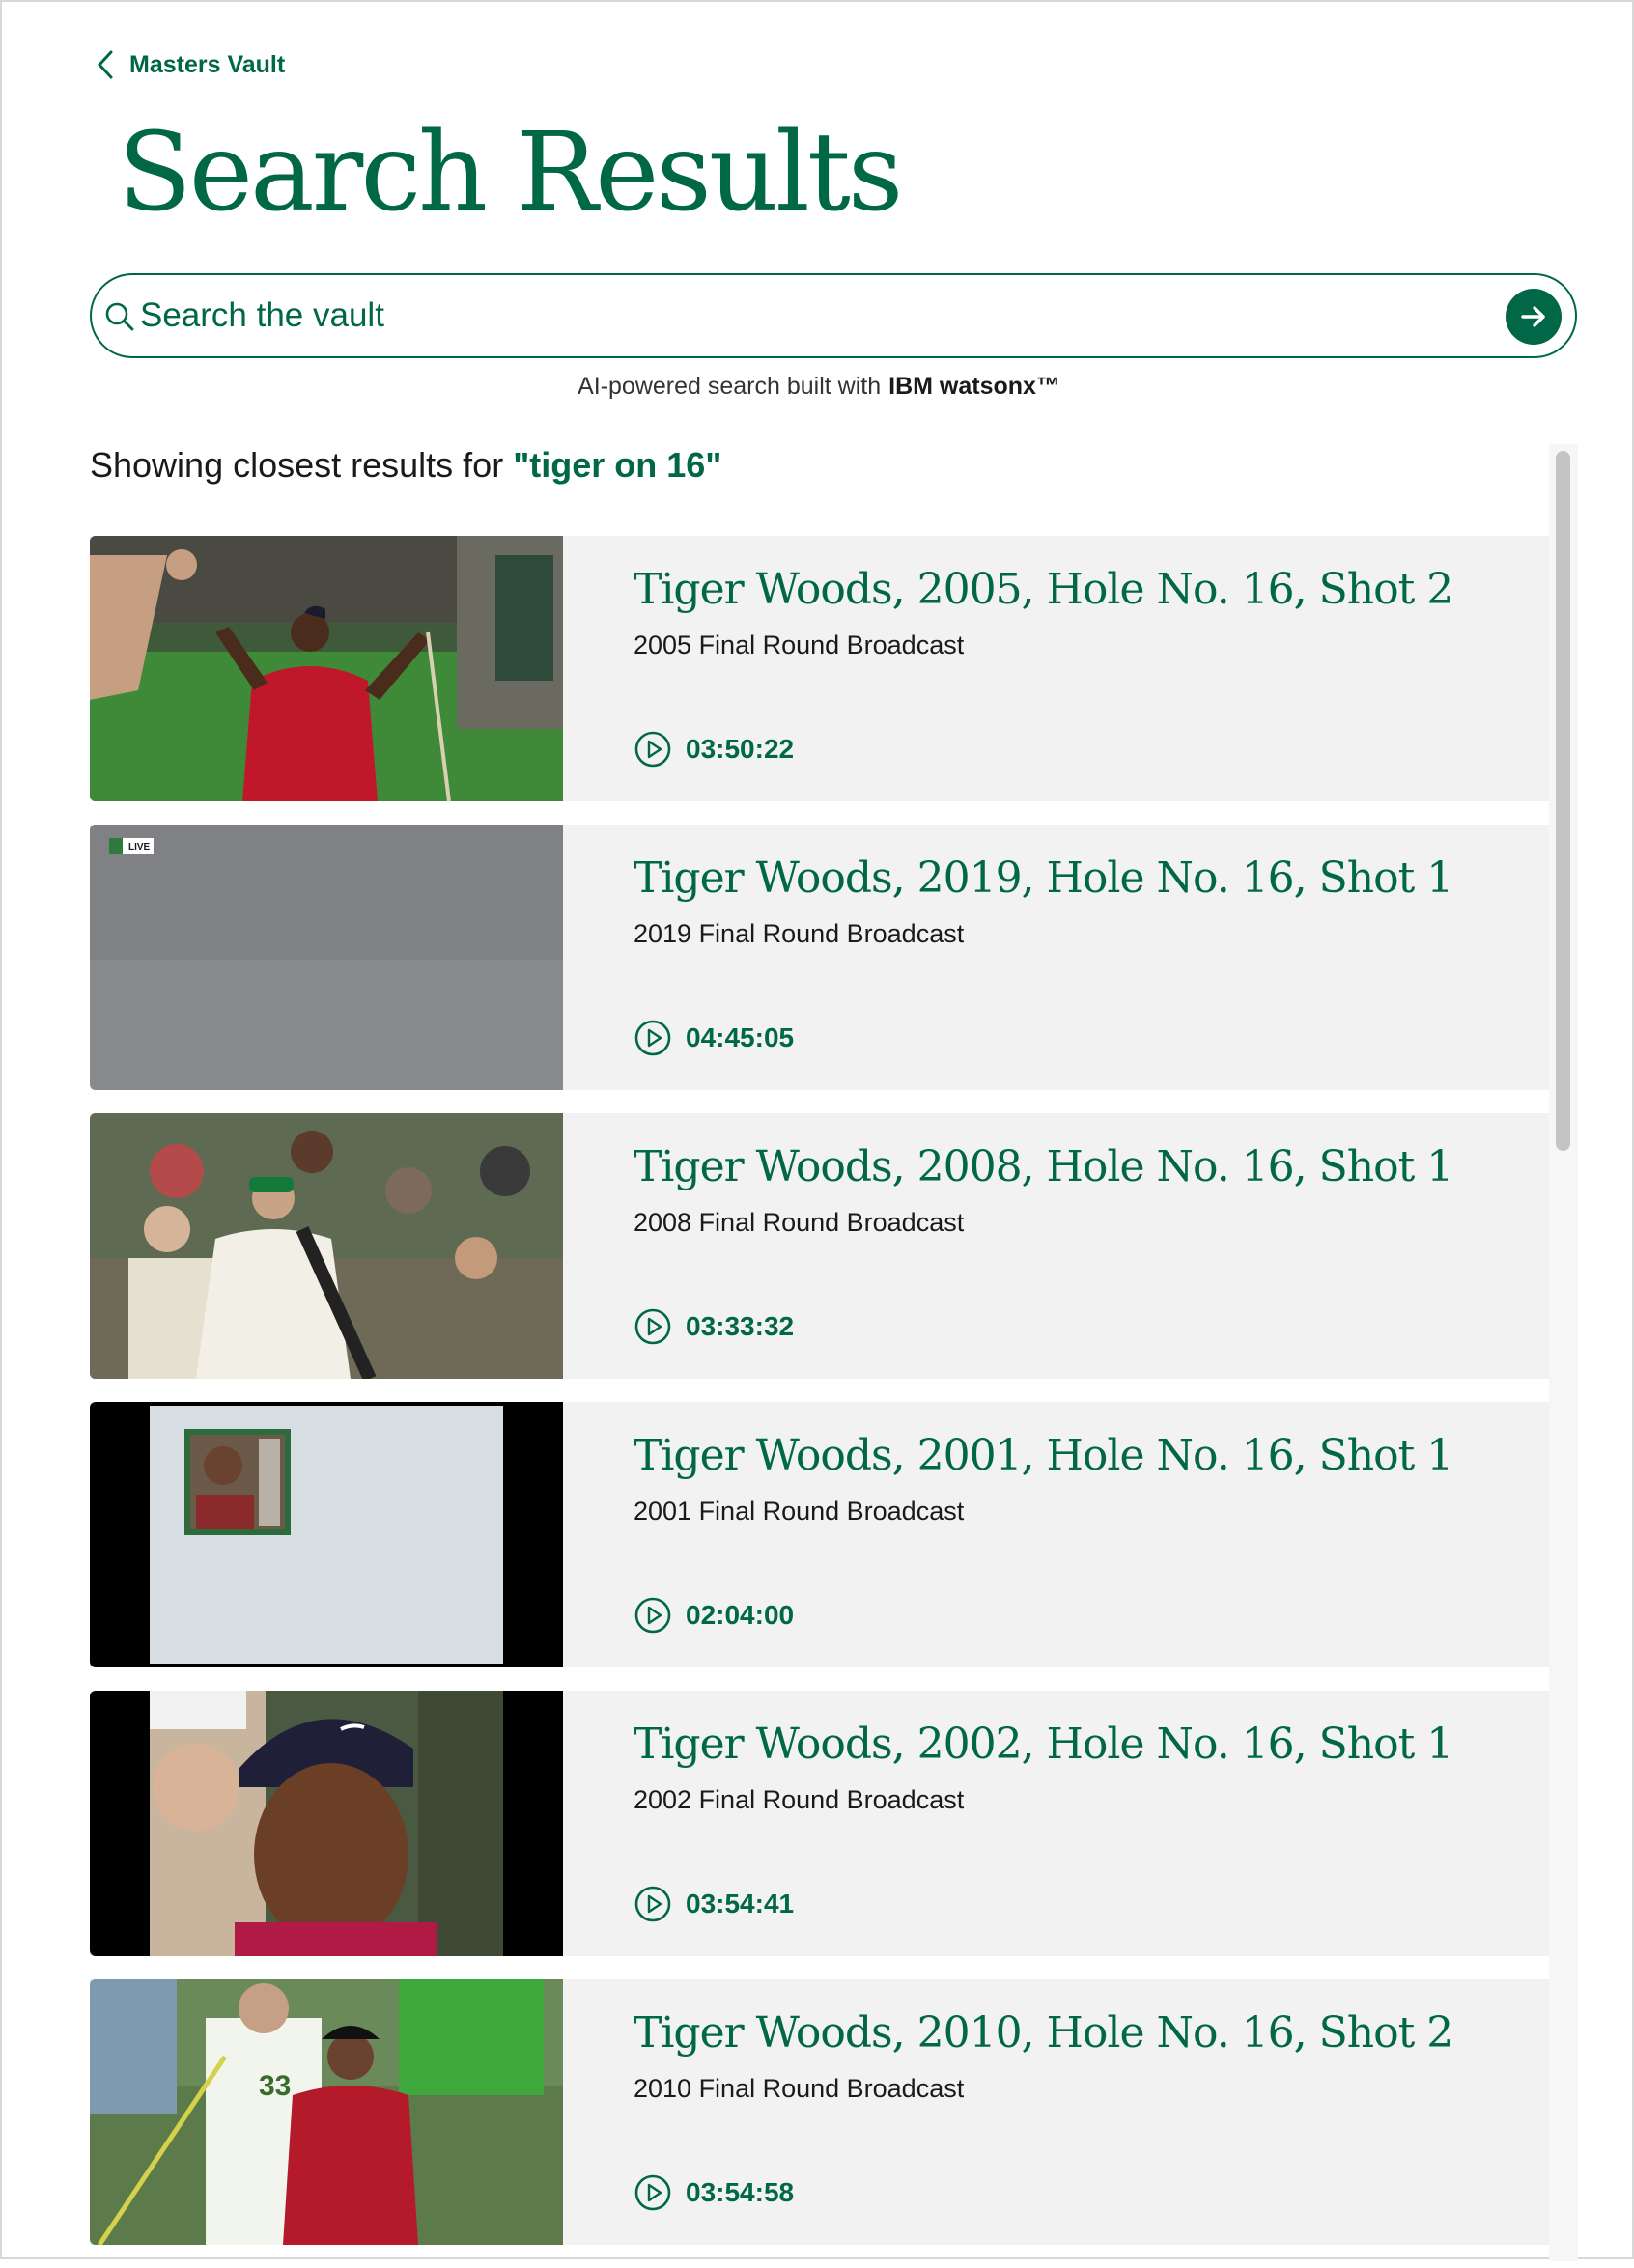 This screenshot has width=1634, height=2268. I want to click on play-button: 04:45:05, so click(714, 1038).